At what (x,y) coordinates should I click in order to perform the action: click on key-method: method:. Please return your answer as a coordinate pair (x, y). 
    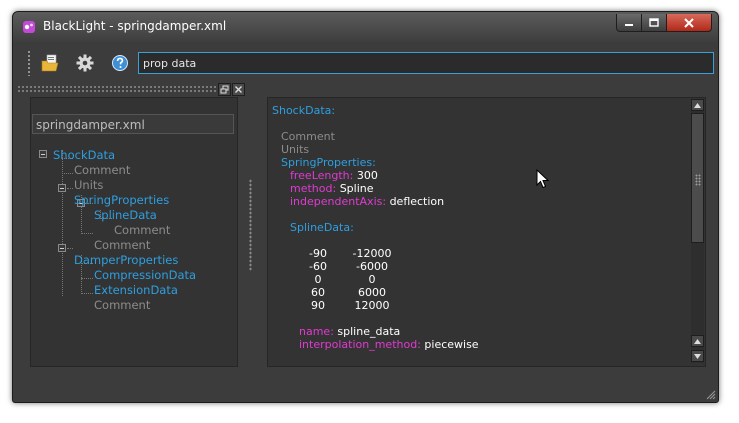
    Looking at the image, I should click on (313, 188).